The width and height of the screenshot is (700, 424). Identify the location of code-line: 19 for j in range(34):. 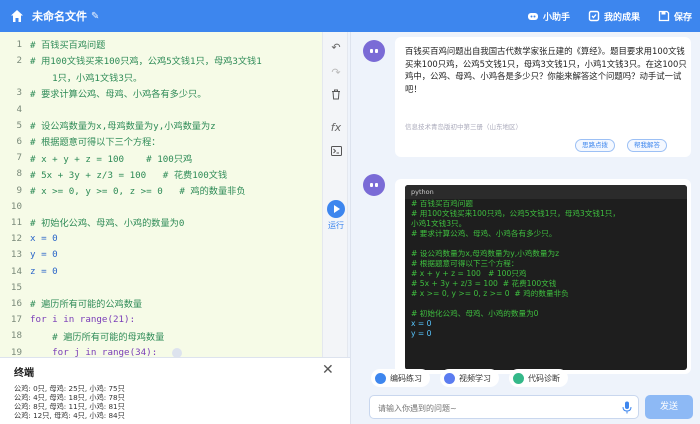
(161, 350).